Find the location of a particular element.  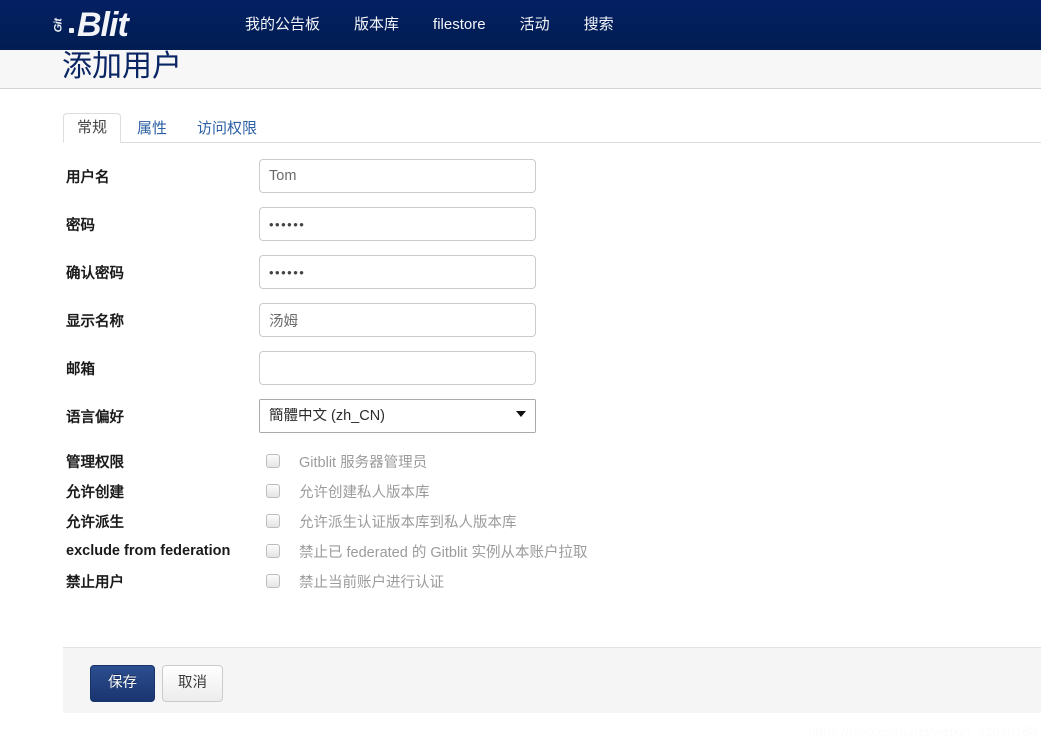

label-language: 语言偏好 is located at coordinates (95, 417).